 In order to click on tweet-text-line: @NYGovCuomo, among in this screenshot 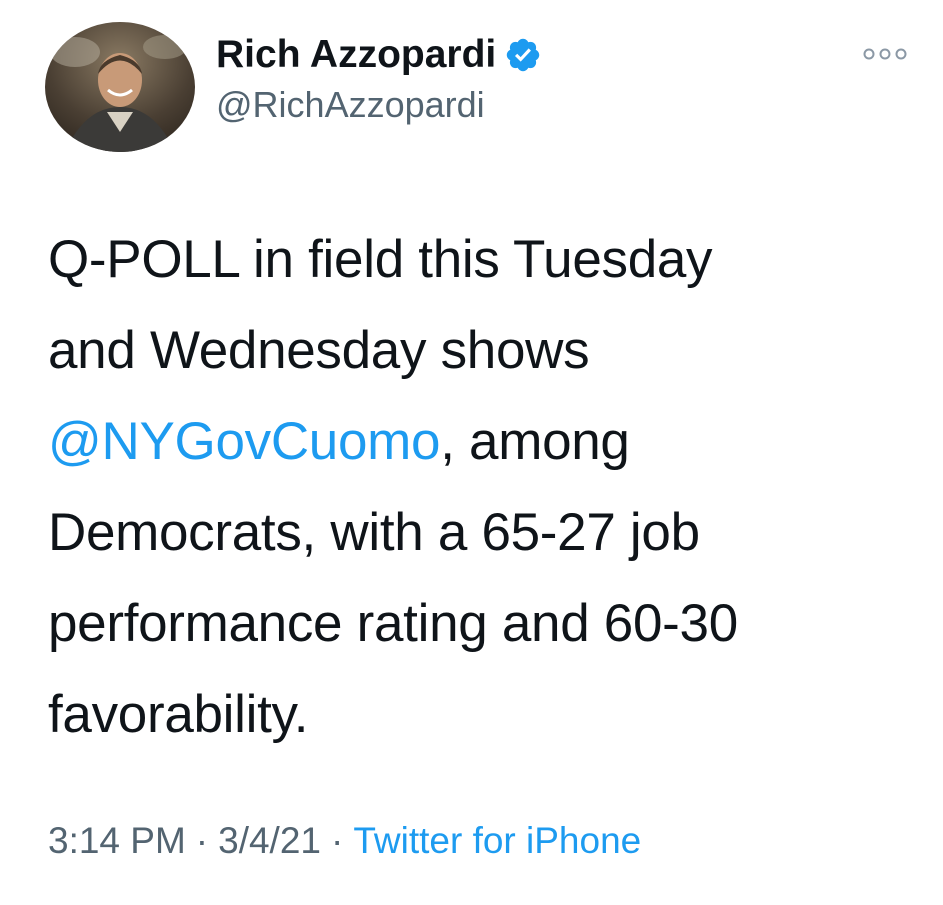, I will do `click(478, 441)`.